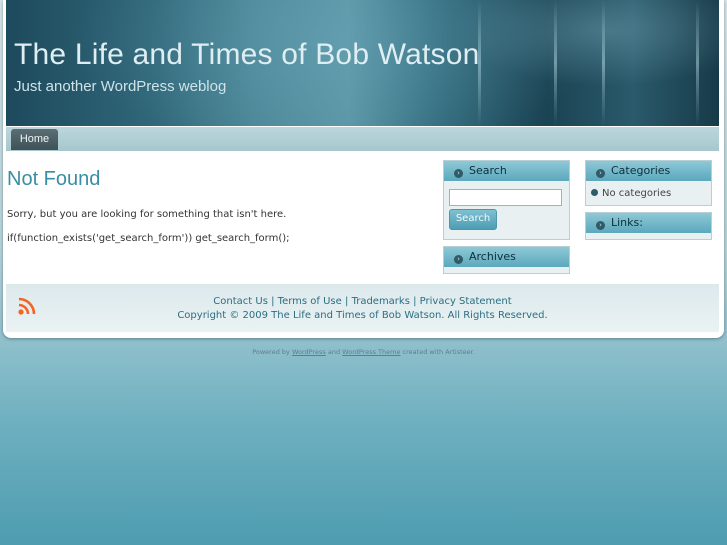  Describe the element at coordinates (334, 352) in the screenshot. I see `credits-and: and` at that location.